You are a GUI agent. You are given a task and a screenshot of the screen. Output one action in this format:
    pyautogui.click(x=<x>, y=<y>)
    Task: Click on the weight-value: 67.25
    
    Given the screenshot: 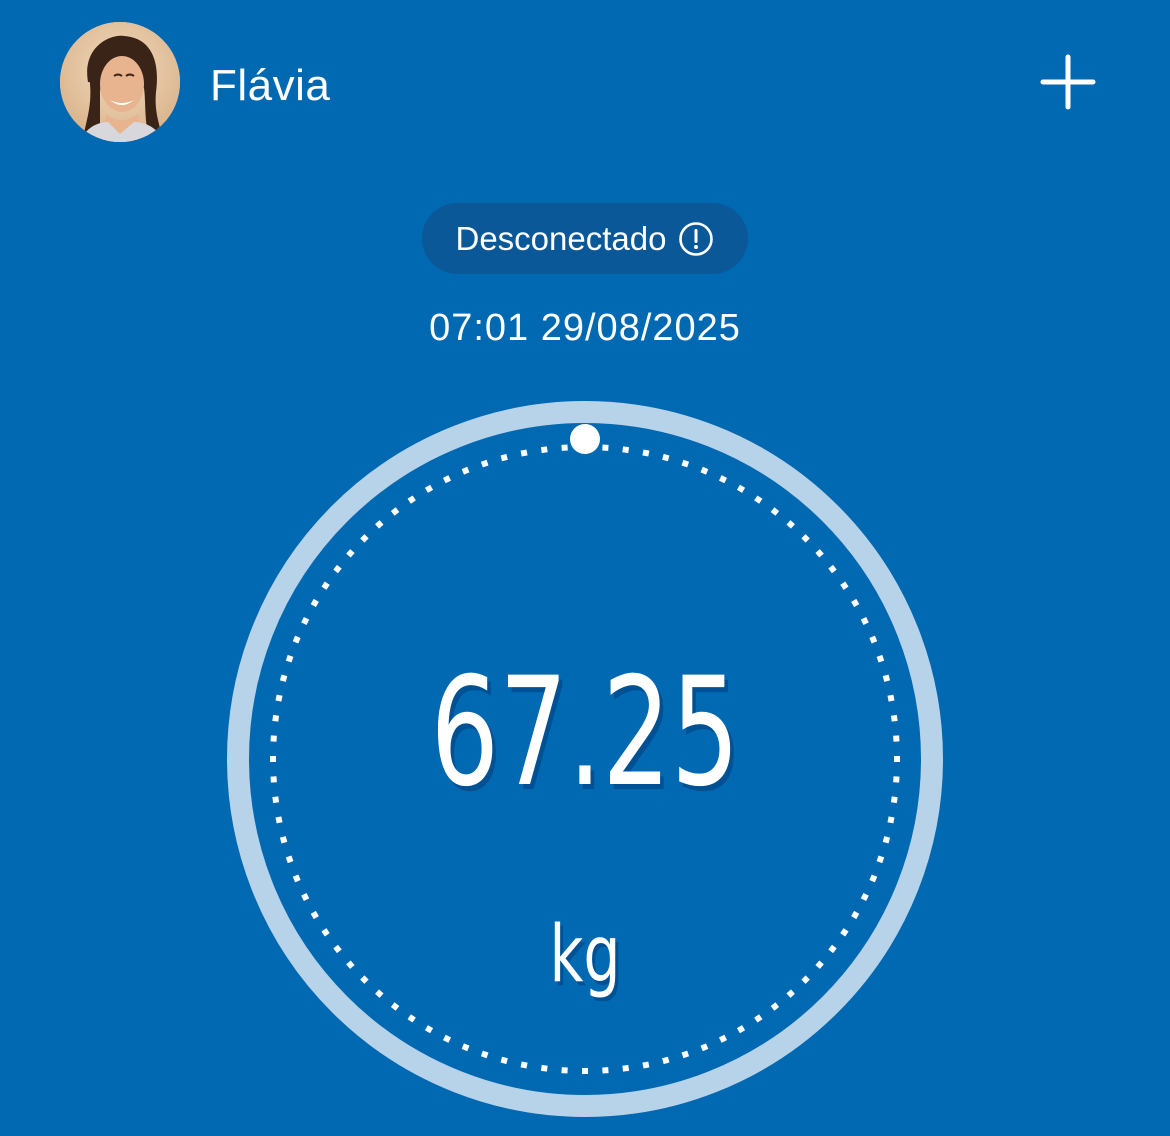 What is the action you would take?
    pyautogui.click(x=585, y=733)
    